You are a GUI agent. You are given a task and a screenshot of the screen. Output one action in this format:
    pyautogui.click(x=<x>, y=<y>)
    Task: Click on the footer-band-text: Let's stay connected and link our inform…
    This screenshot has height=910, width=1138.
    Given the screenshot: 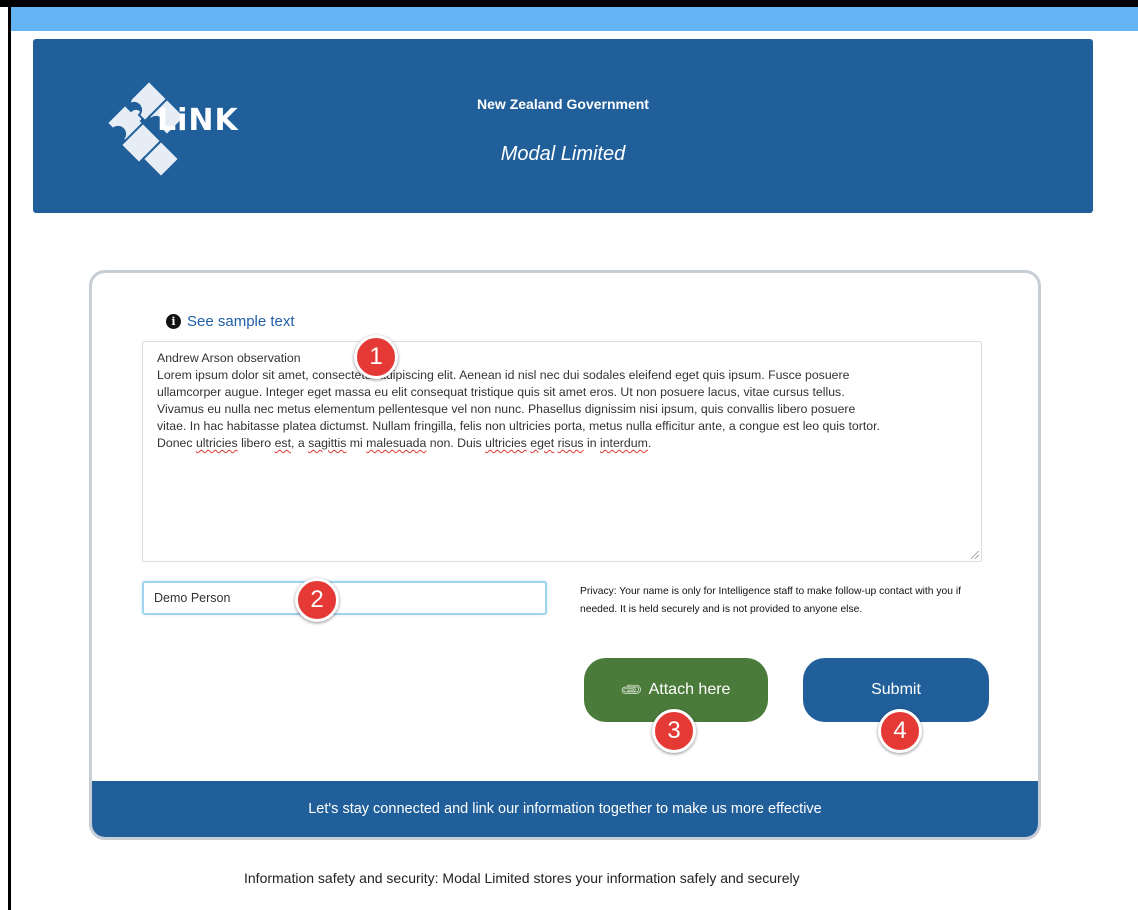 What is the action you would take?
    pyautogui.click(x=565, y=809)
    